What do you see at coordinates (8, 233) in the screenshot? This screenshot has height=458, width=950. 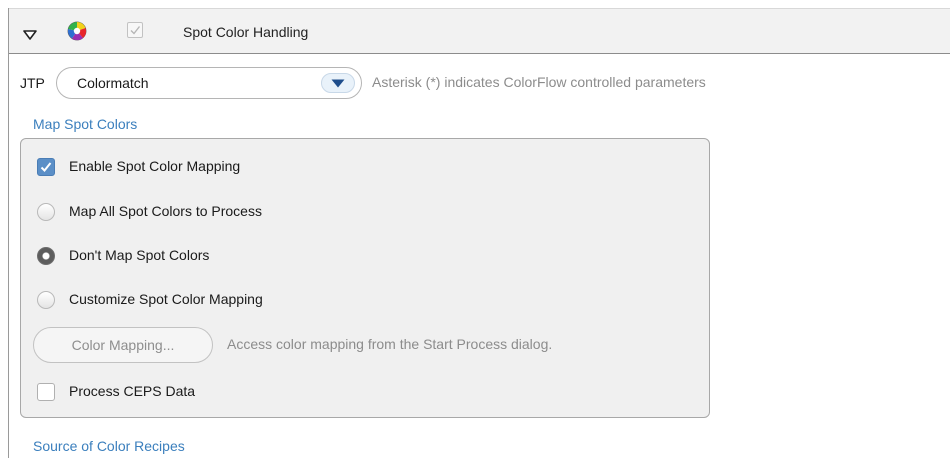 I see `panel-left-border` at bounding box center [8, 233].